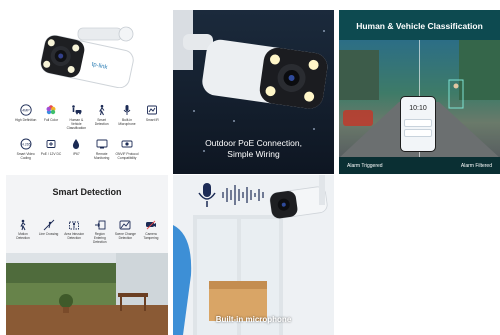  What do you see at coordinates (51, 154) in the screenshot?
I see `feature-label: PoE / 12V DC` at bounding box center [51, 154].